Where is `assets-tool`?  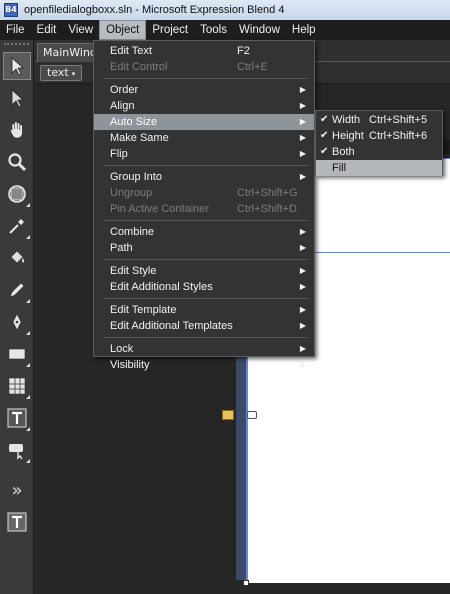
assets-tool is located at coordinates (17, 450).